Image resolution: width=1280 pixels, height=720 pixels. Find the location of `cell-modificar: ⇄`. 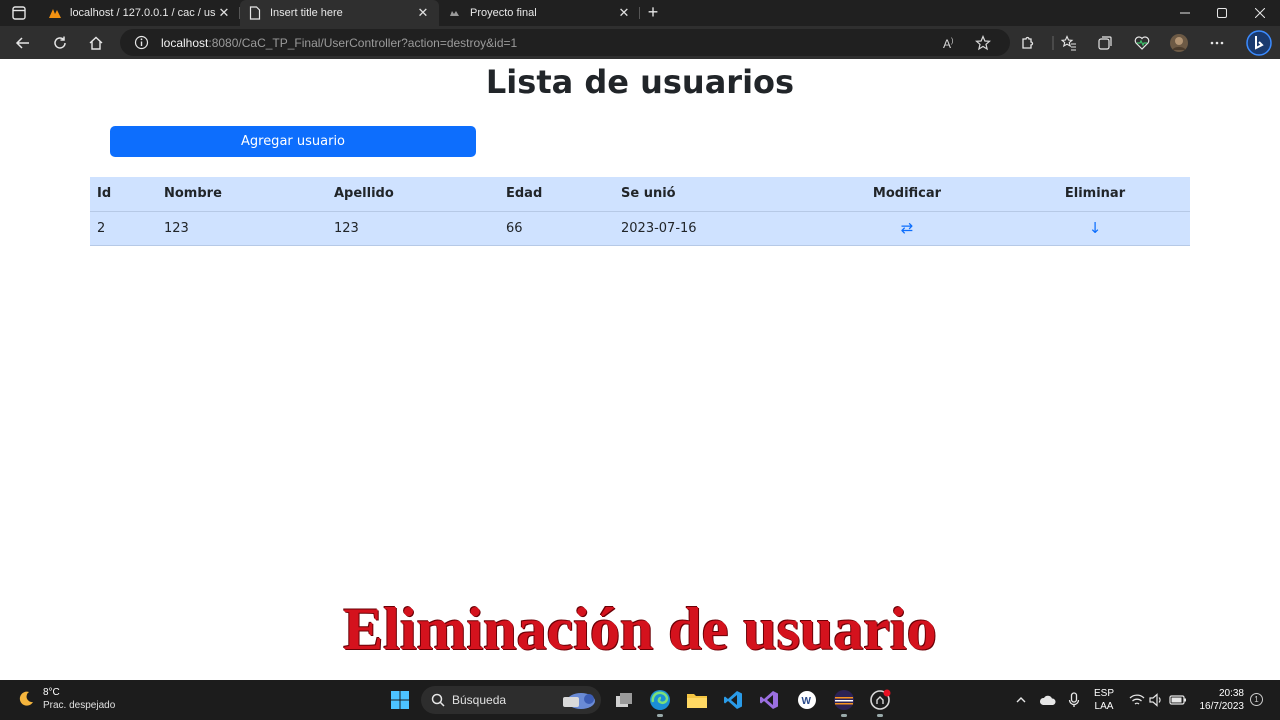

cell-modificar: ⇄ is located at coordinates (907, 228).